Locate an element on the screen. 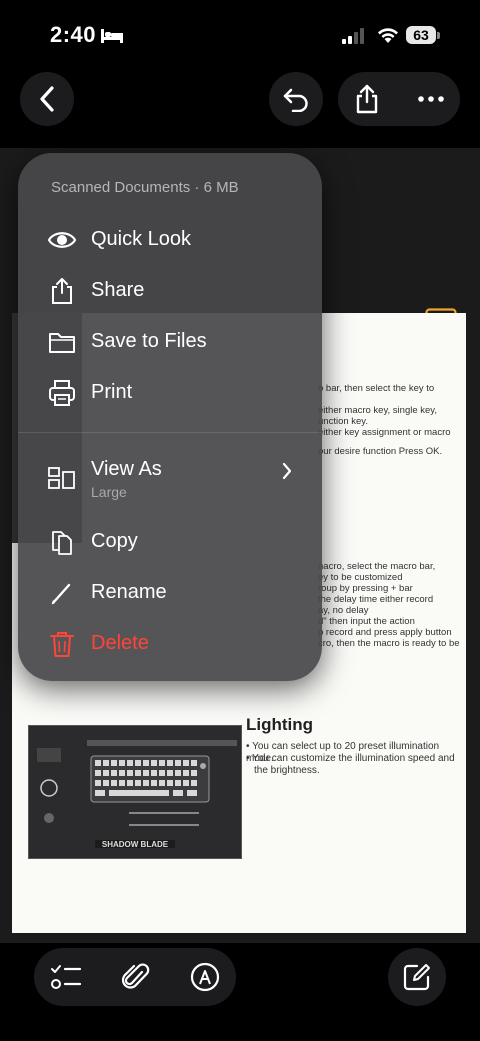  menu-item-label: Quick Look is located at coordinates (141, 239).